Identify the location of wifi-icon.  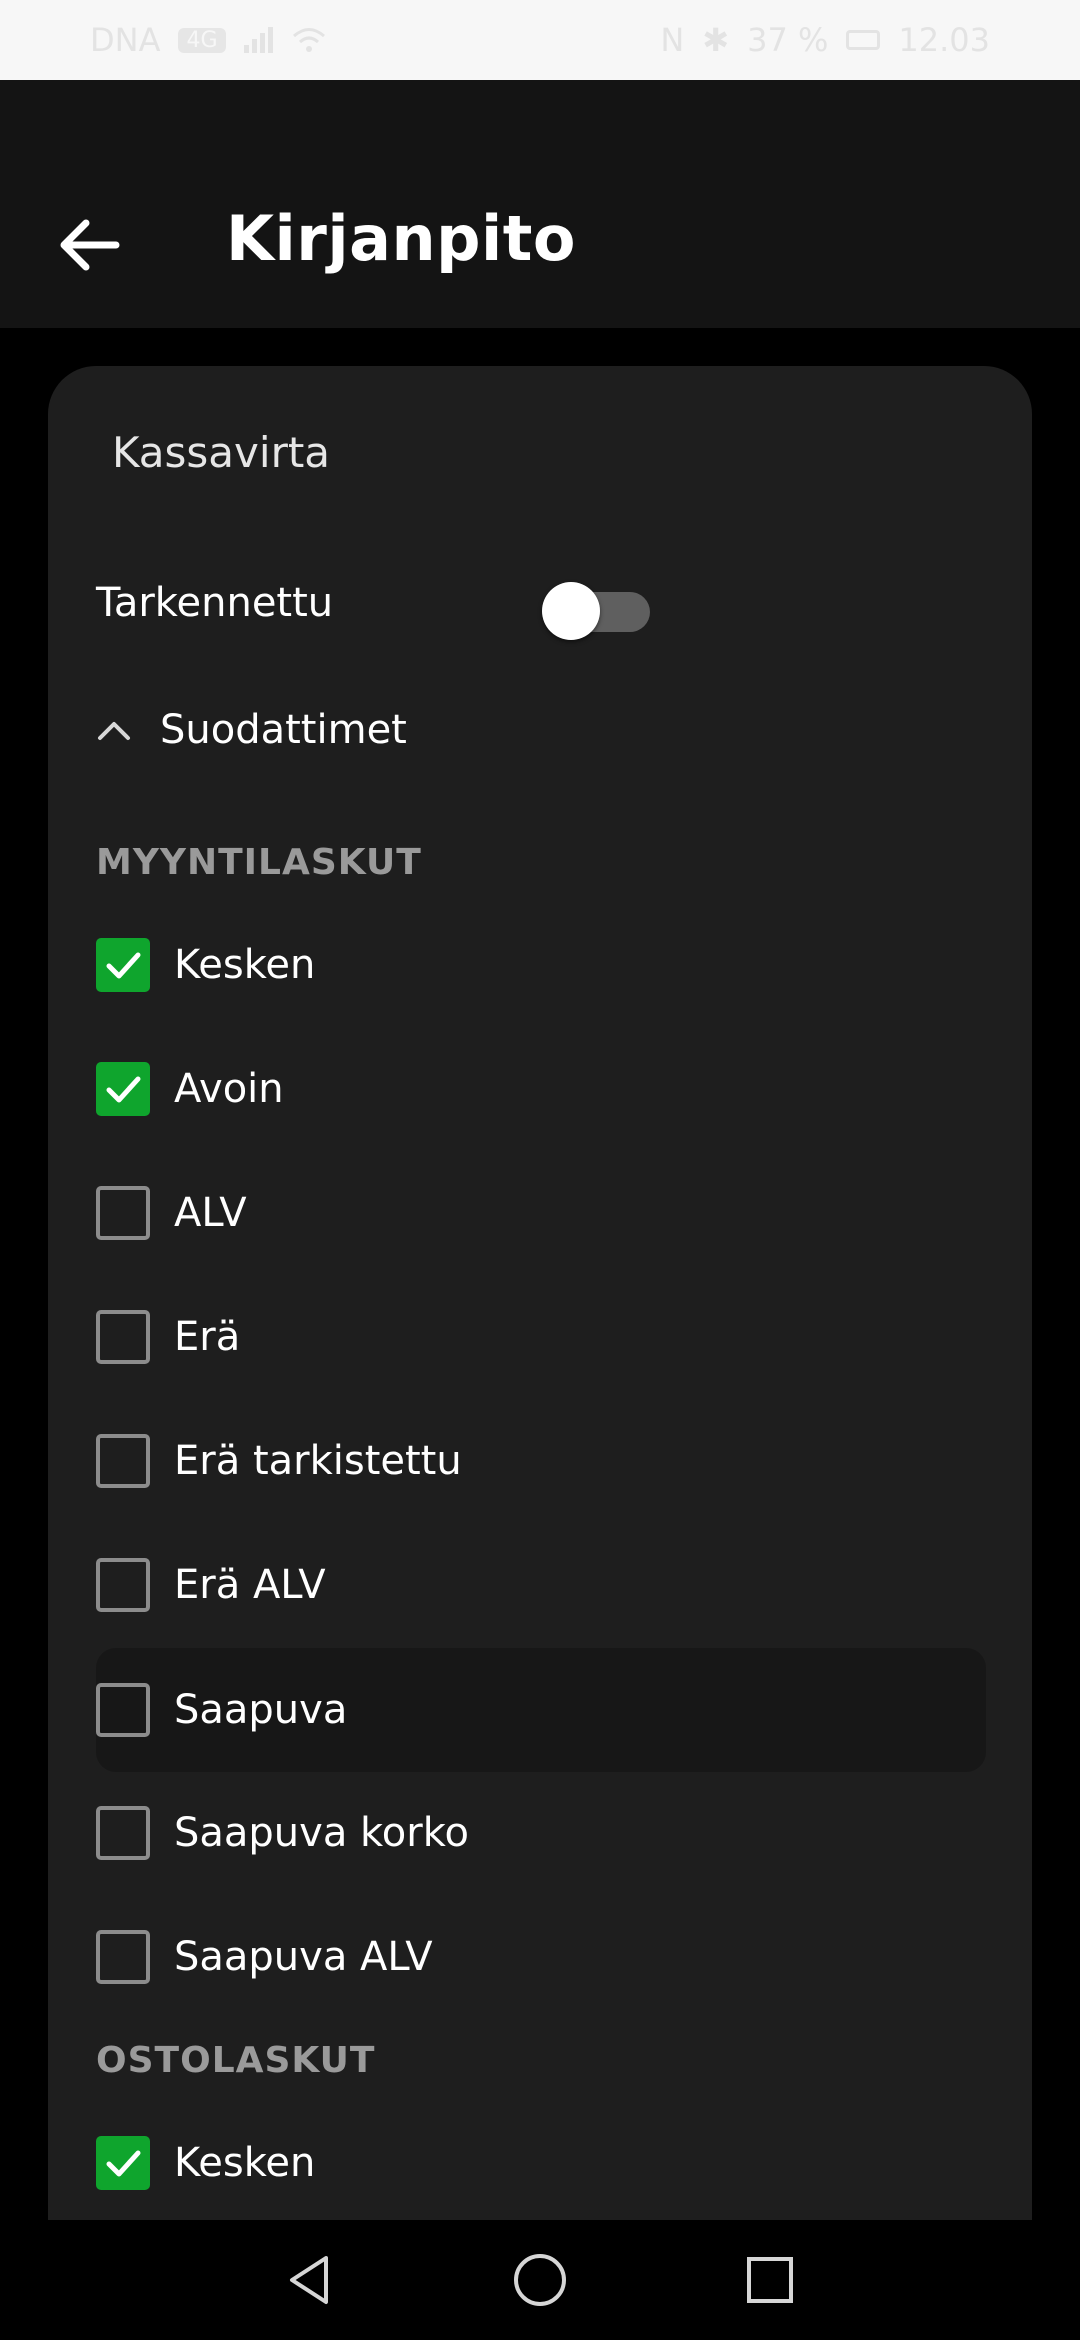
(308, 40).